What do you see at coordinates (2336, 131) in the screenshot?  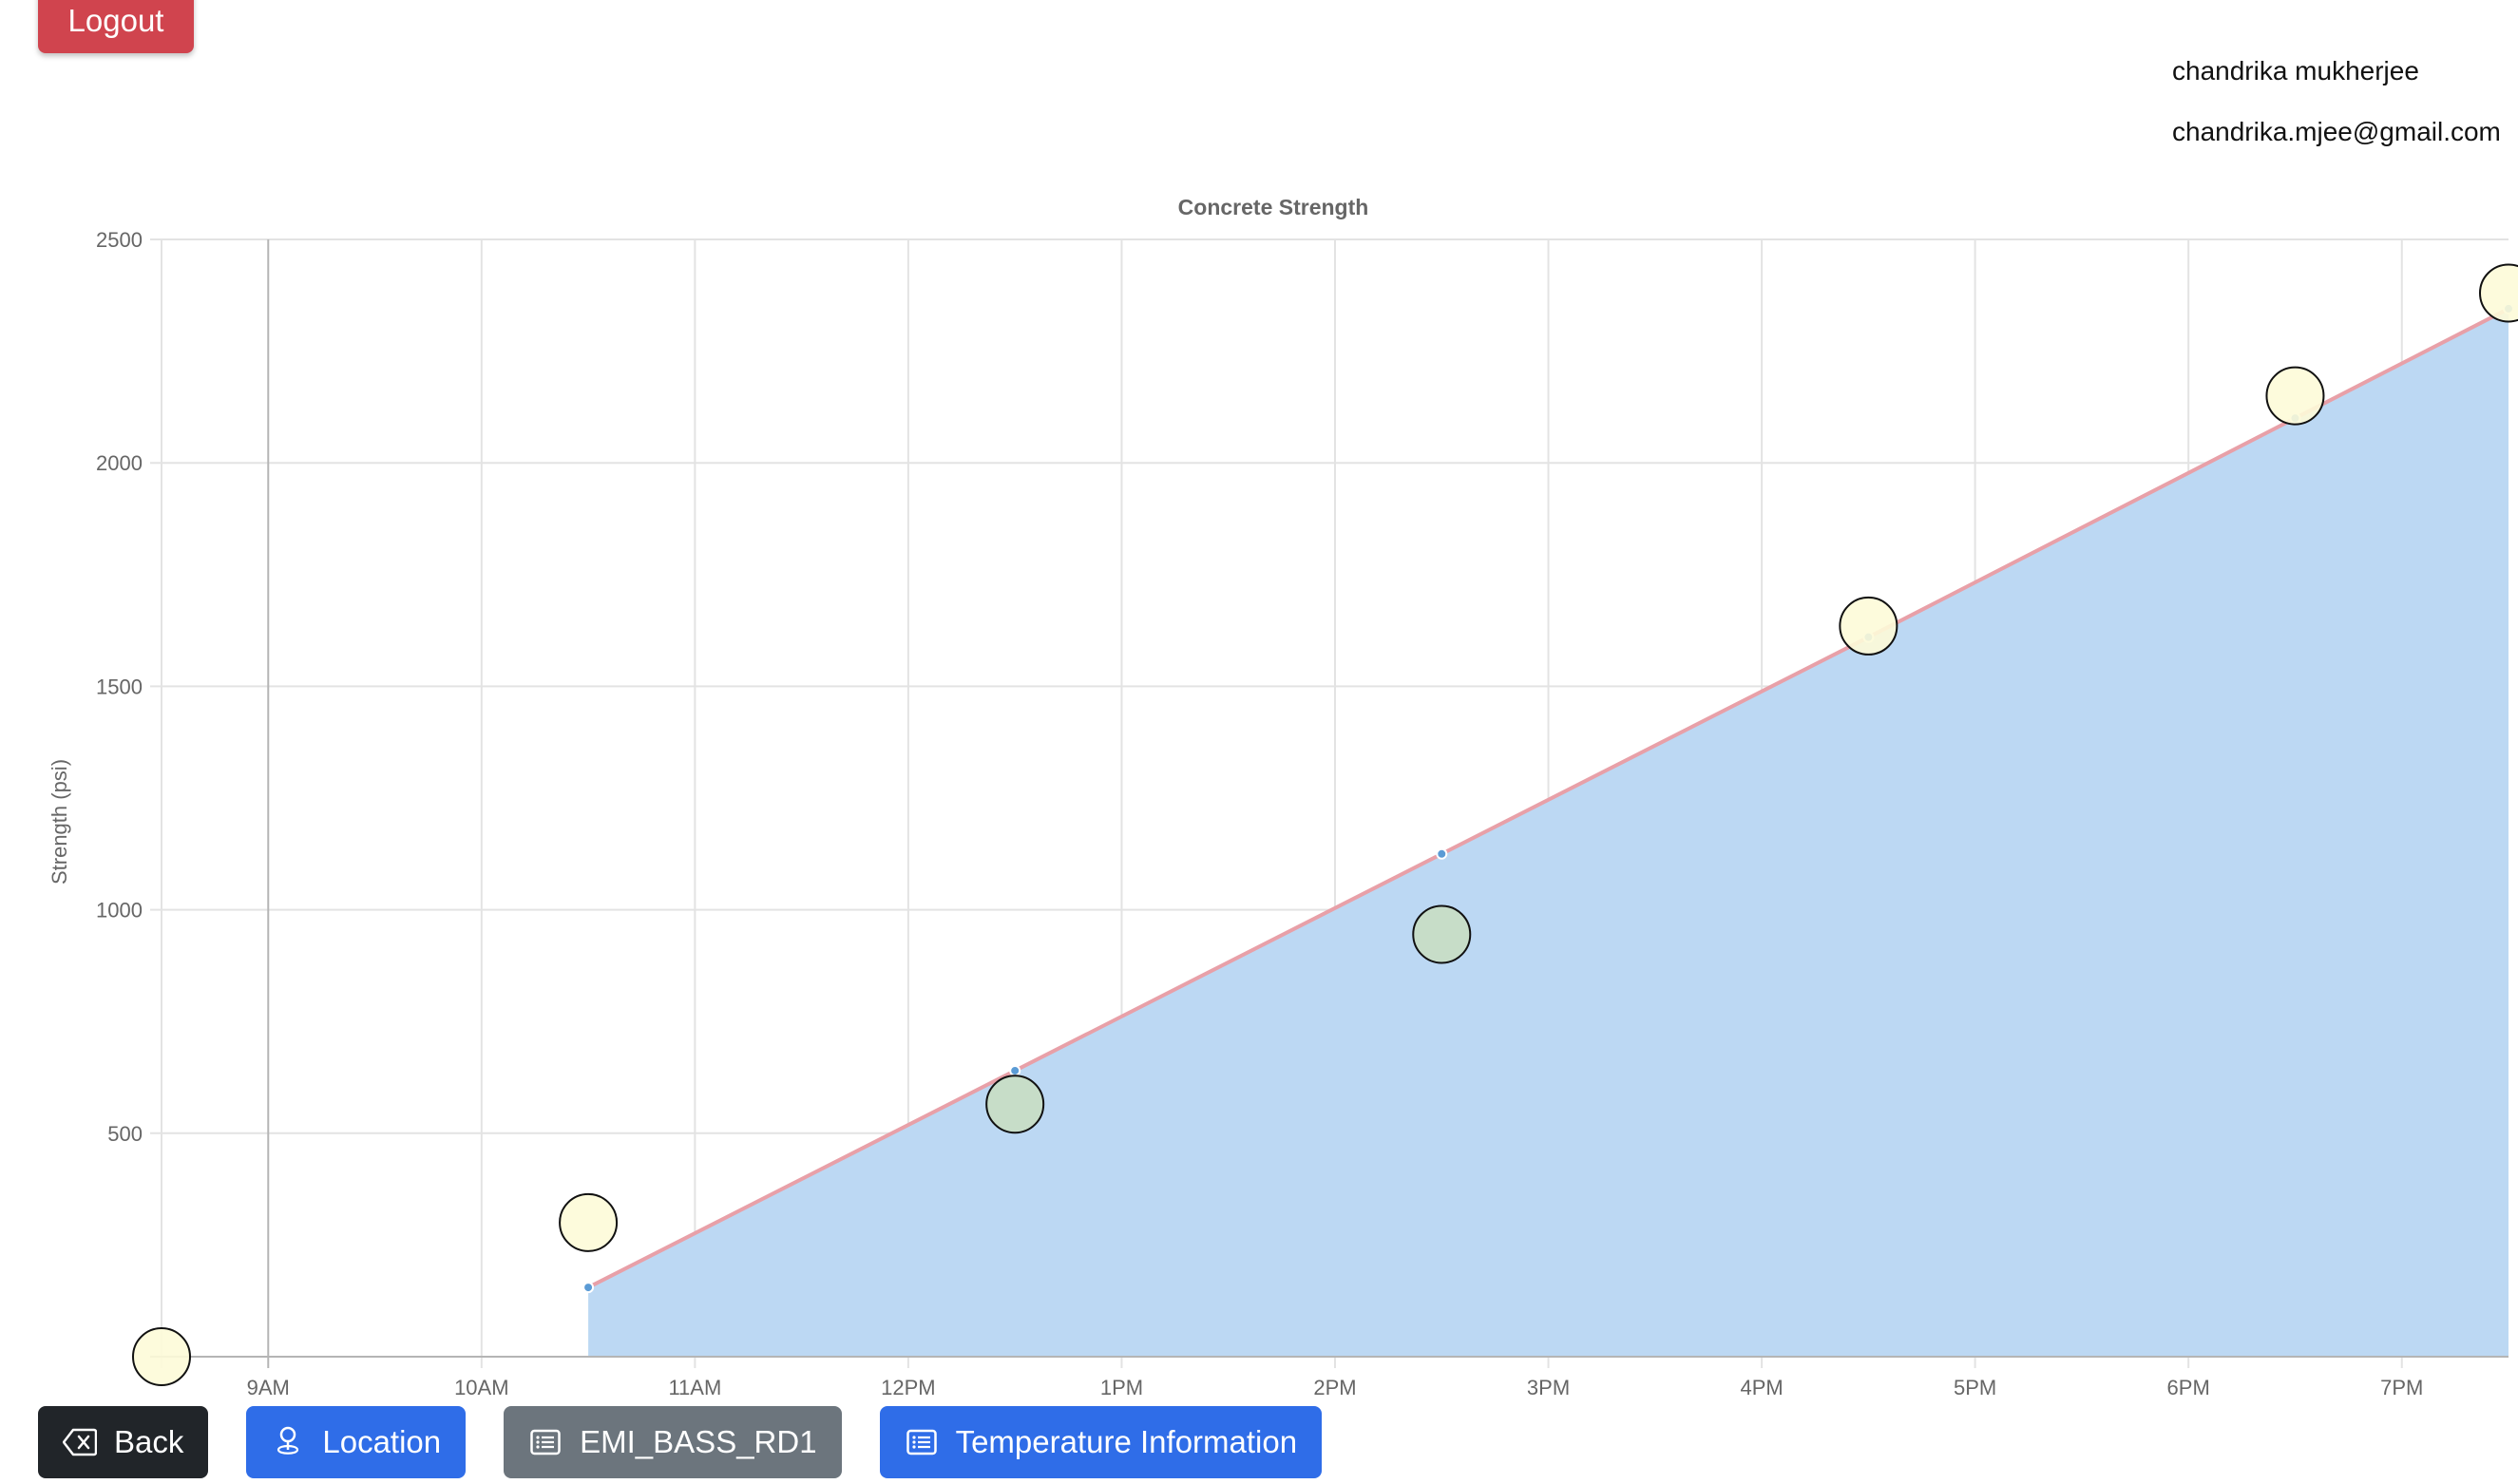 I see `user-email: chandrika.mjee@gmail.com` at bounding box center [2336, 131].